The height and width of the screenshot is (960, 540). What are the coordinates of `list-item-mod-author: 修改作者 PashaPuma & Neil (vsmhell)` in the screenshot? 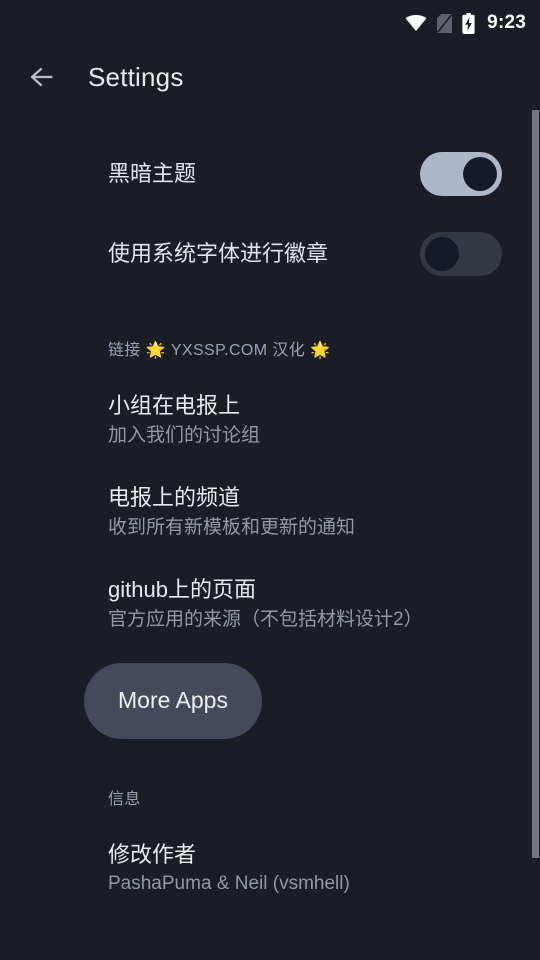 It's located at (270, 869).